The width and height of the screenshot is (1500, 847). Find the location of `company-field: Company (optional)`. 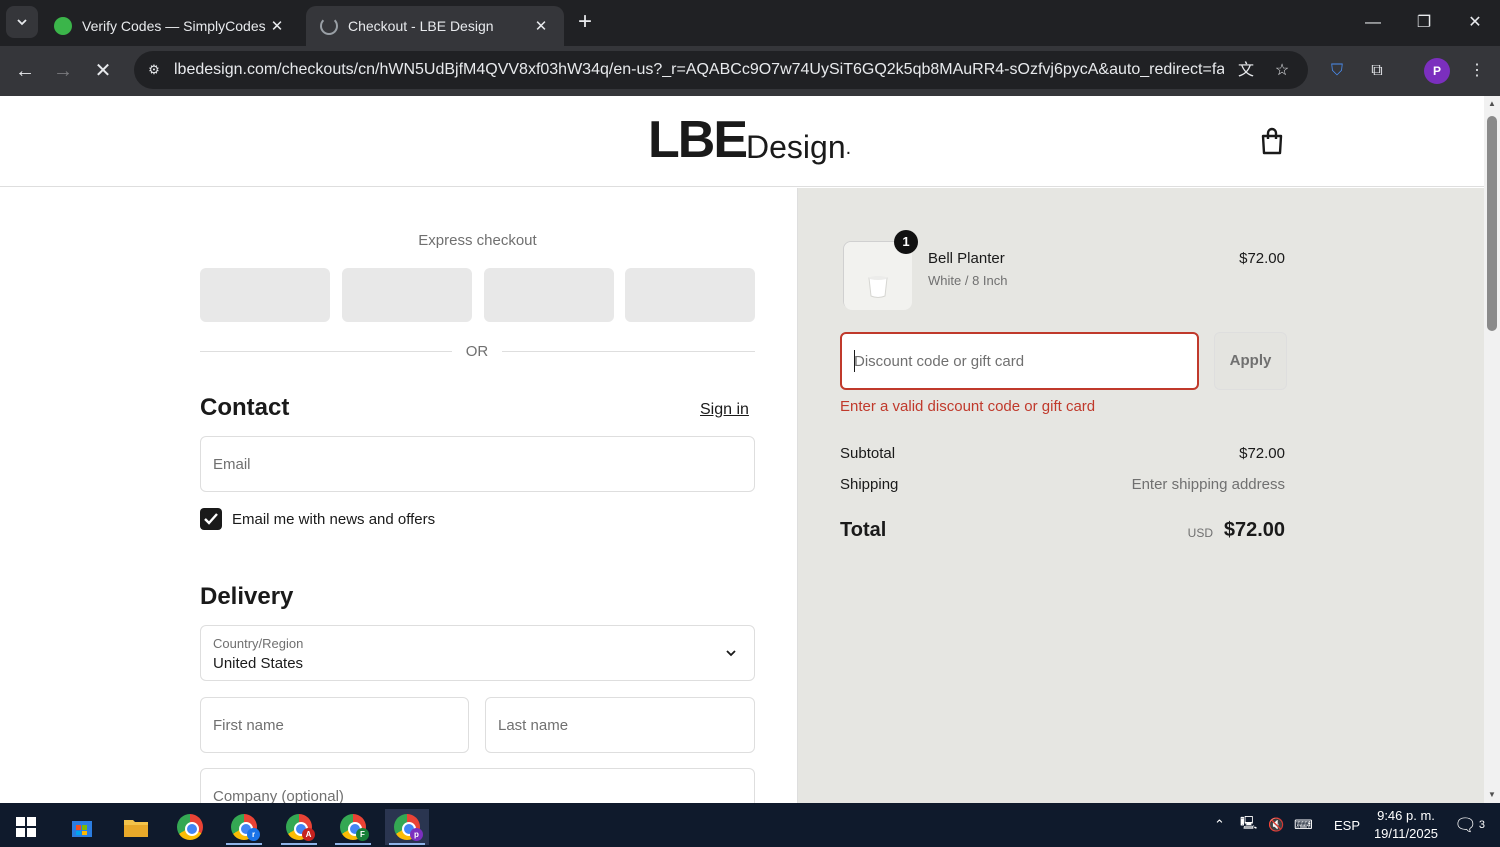

company-field: Company (optional) is located at coordinates (477, 785).